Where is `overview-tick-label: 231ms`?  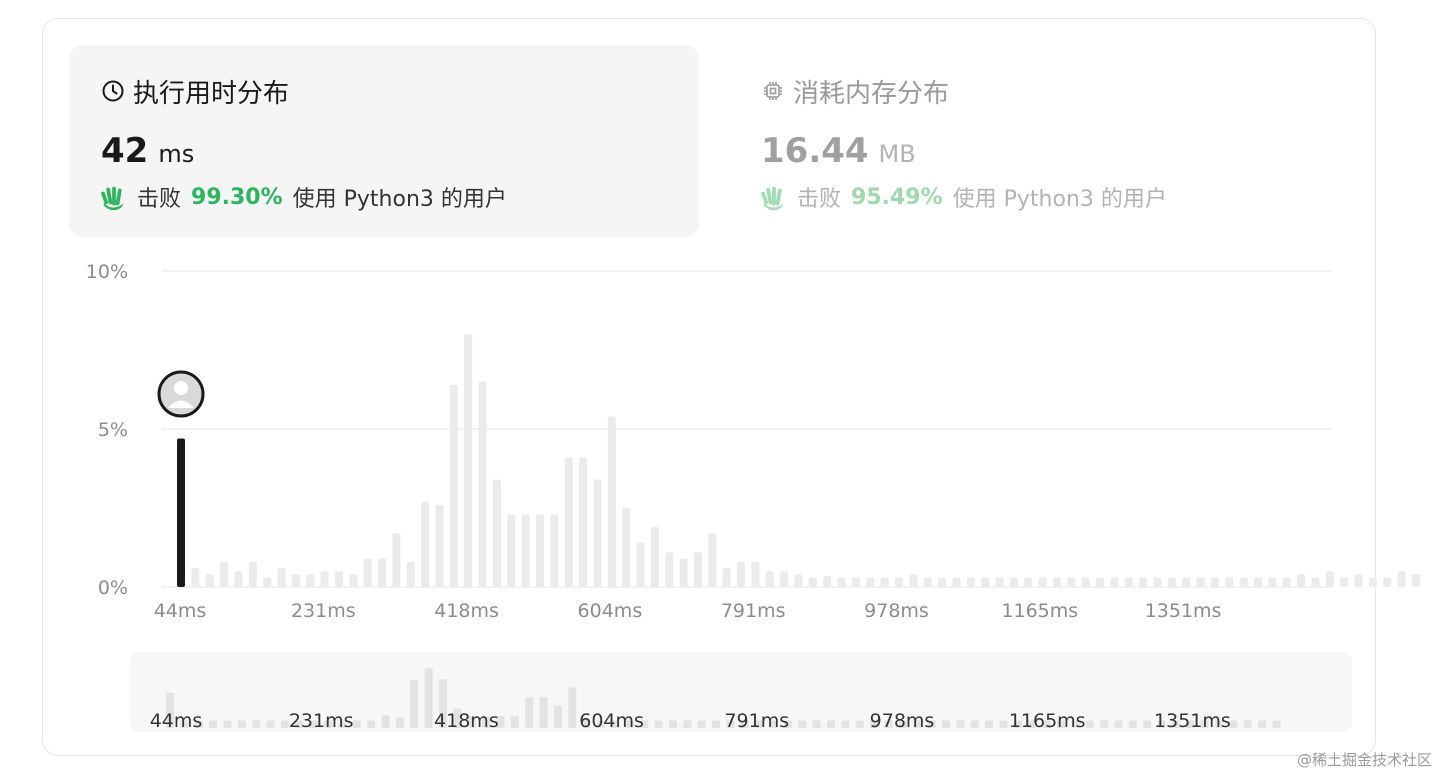 overview-tick-label: 231ms is located at coordinates (321, 721).